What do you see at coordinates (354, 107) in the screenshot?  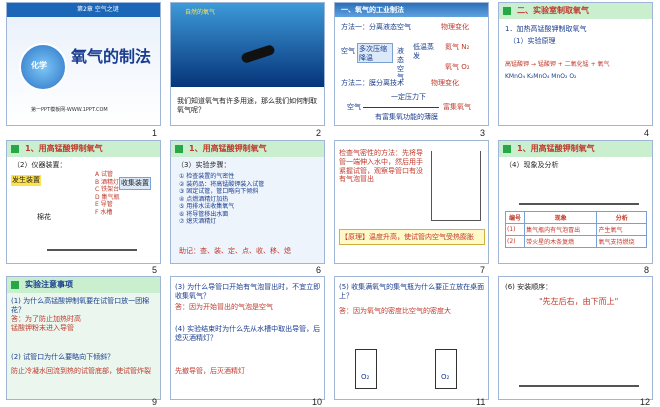 I see `air-label-2: 空气` at bounding box center [354, 107].